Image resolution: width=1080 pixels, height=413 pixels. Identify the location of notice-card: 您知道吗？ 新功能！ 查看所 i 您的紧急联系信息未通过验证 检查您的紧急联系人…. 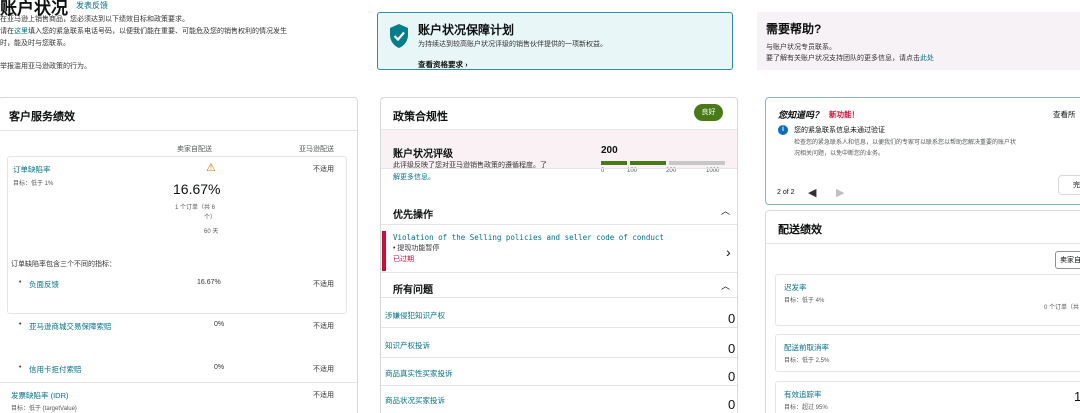
(922, 151).